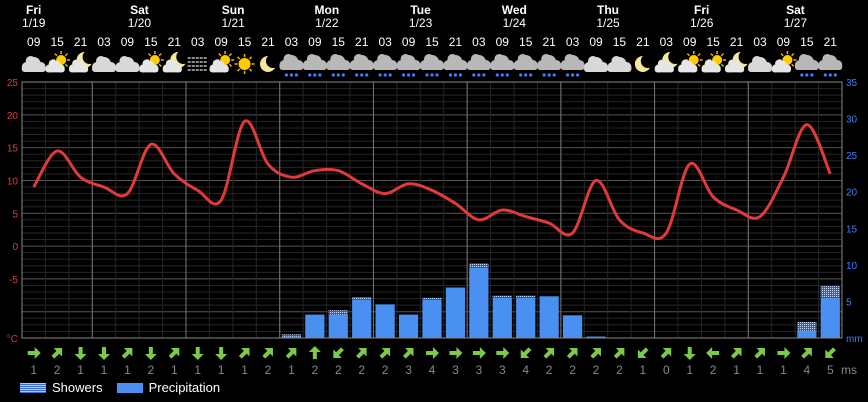 The image size is (868, 402). What do you see at coordinates (327, 23) in the screenshot?
I see `day-date-label: 1/22` at bounding box center [327, 23].